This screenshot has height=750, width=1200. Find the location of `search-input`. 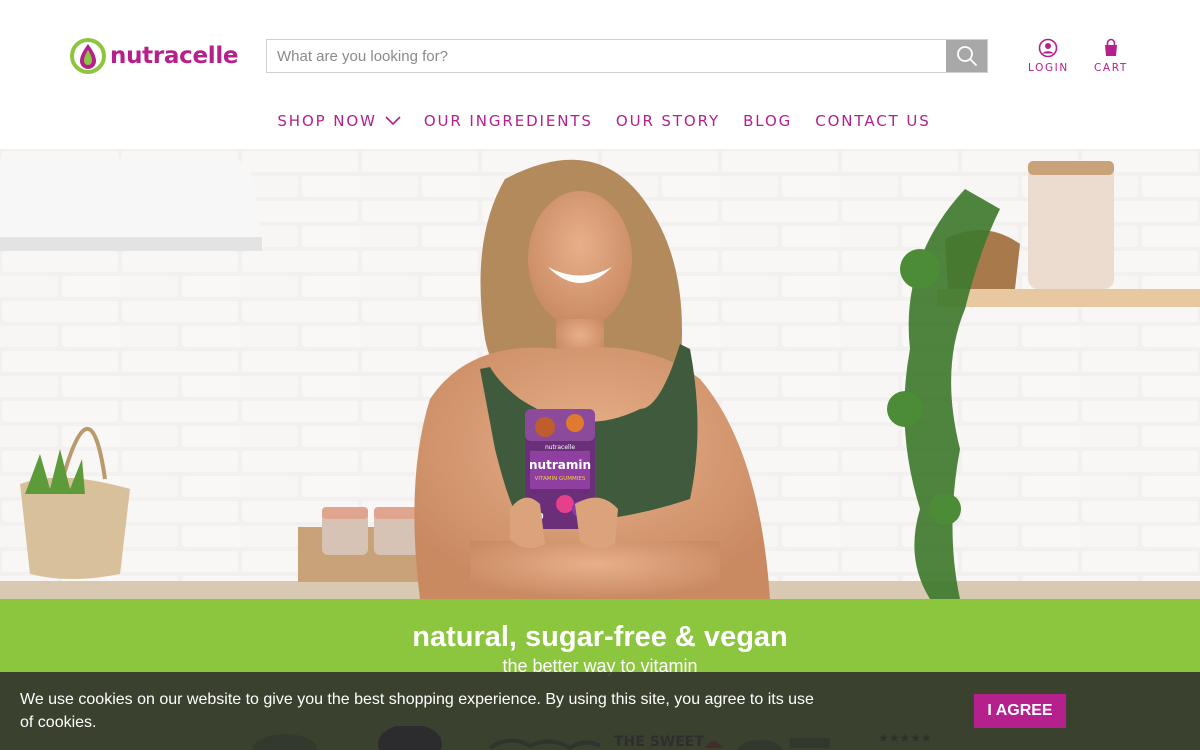

search-input is located at coordinates (606, 56).